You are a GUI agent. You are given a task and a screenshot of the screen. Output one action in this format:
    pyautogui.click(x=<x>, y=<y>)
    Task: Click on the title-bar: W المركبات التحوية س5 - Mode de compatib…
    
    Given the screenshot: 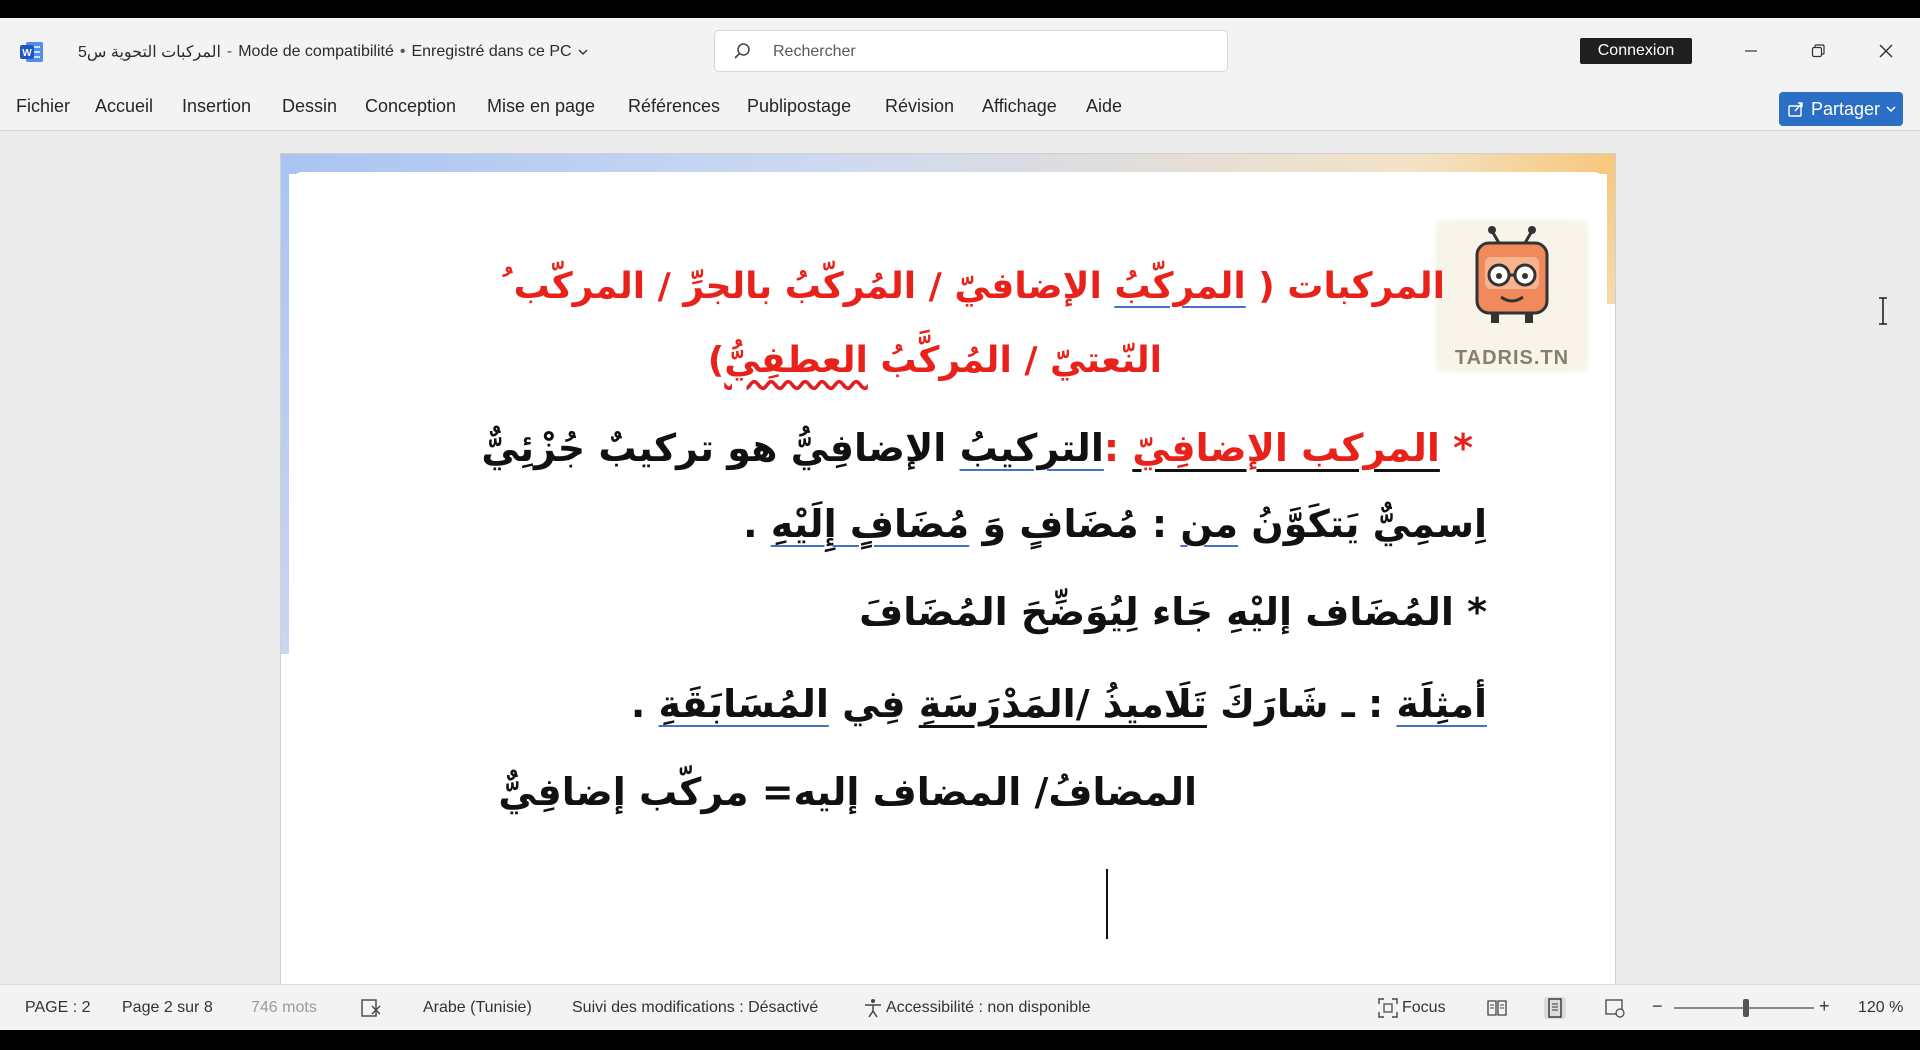 What is the action you would take?
    pyautogui.click(x=960, y=52)
    